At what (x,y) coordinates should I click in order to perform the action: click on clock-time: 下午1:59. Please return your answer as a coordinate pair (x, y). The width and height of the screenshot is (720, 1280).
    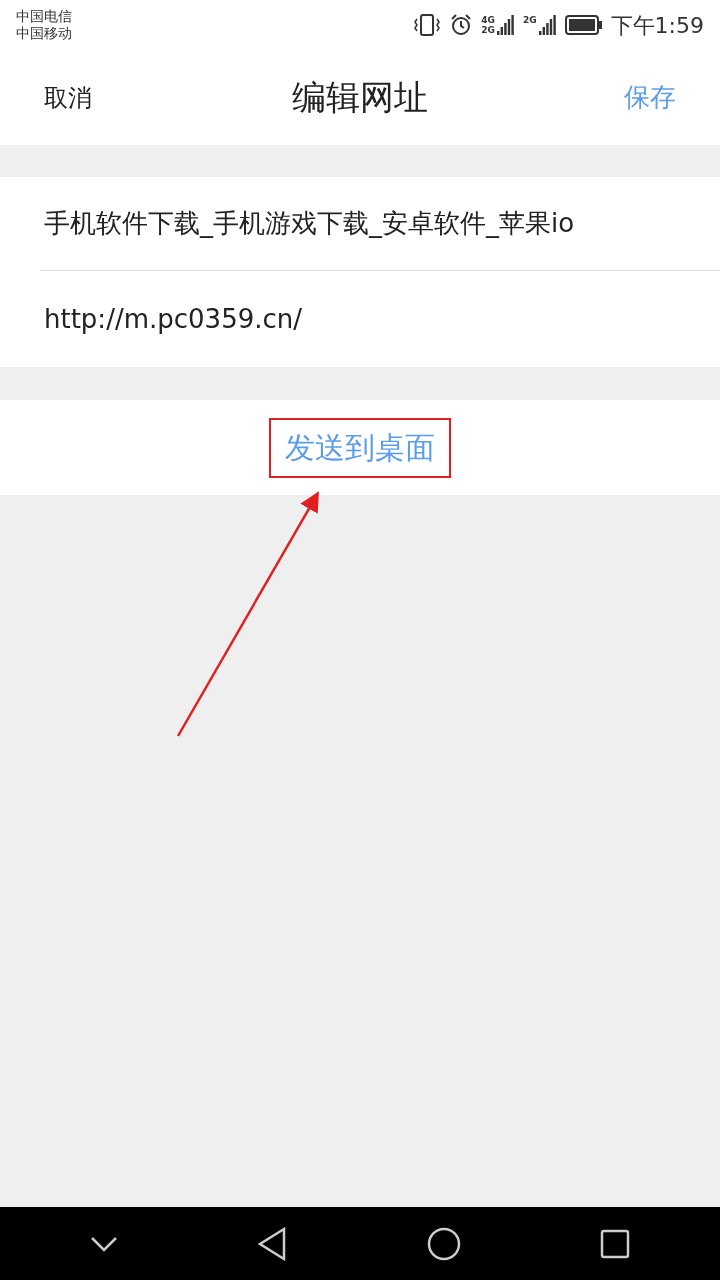
    Looking at the image, I should click on (657, 25).